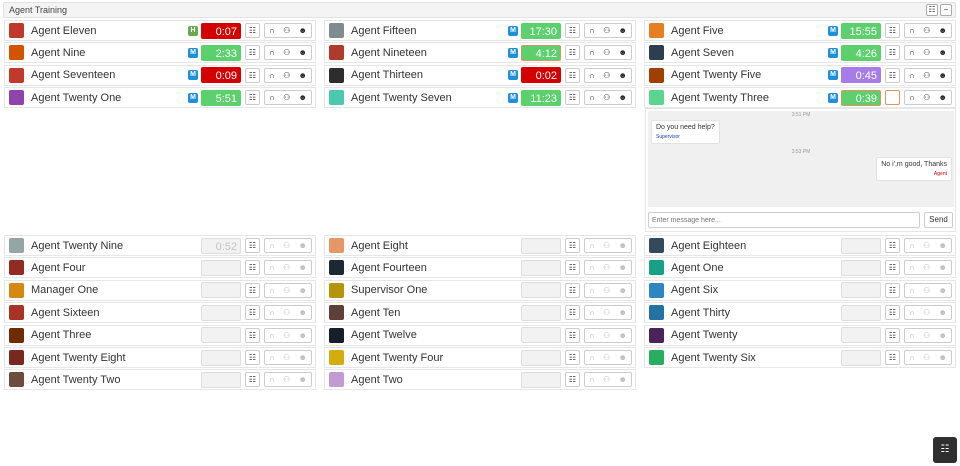 The width and height of the screenshot is (960, 466). Describe the element at coordinates (946, 10) in the screenshot. I see `minimize-icon: −` at that location.